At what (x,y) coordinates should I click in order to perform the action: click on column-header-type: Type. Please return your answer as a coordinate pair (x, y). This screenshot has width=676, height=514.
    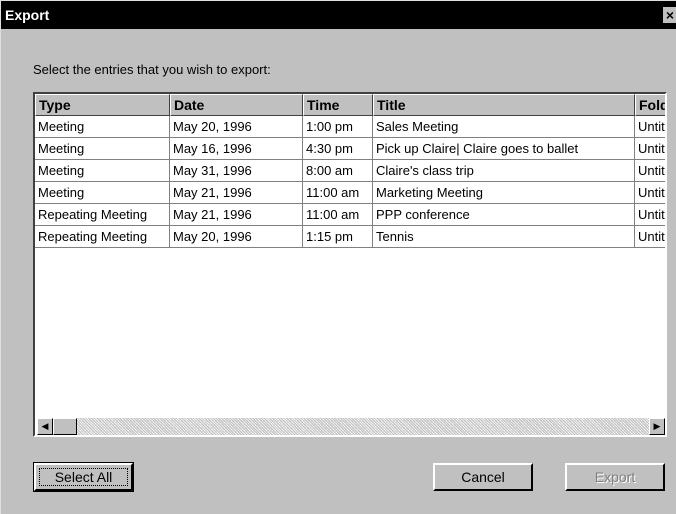
    Looking at the image, I should click on (102, 105).